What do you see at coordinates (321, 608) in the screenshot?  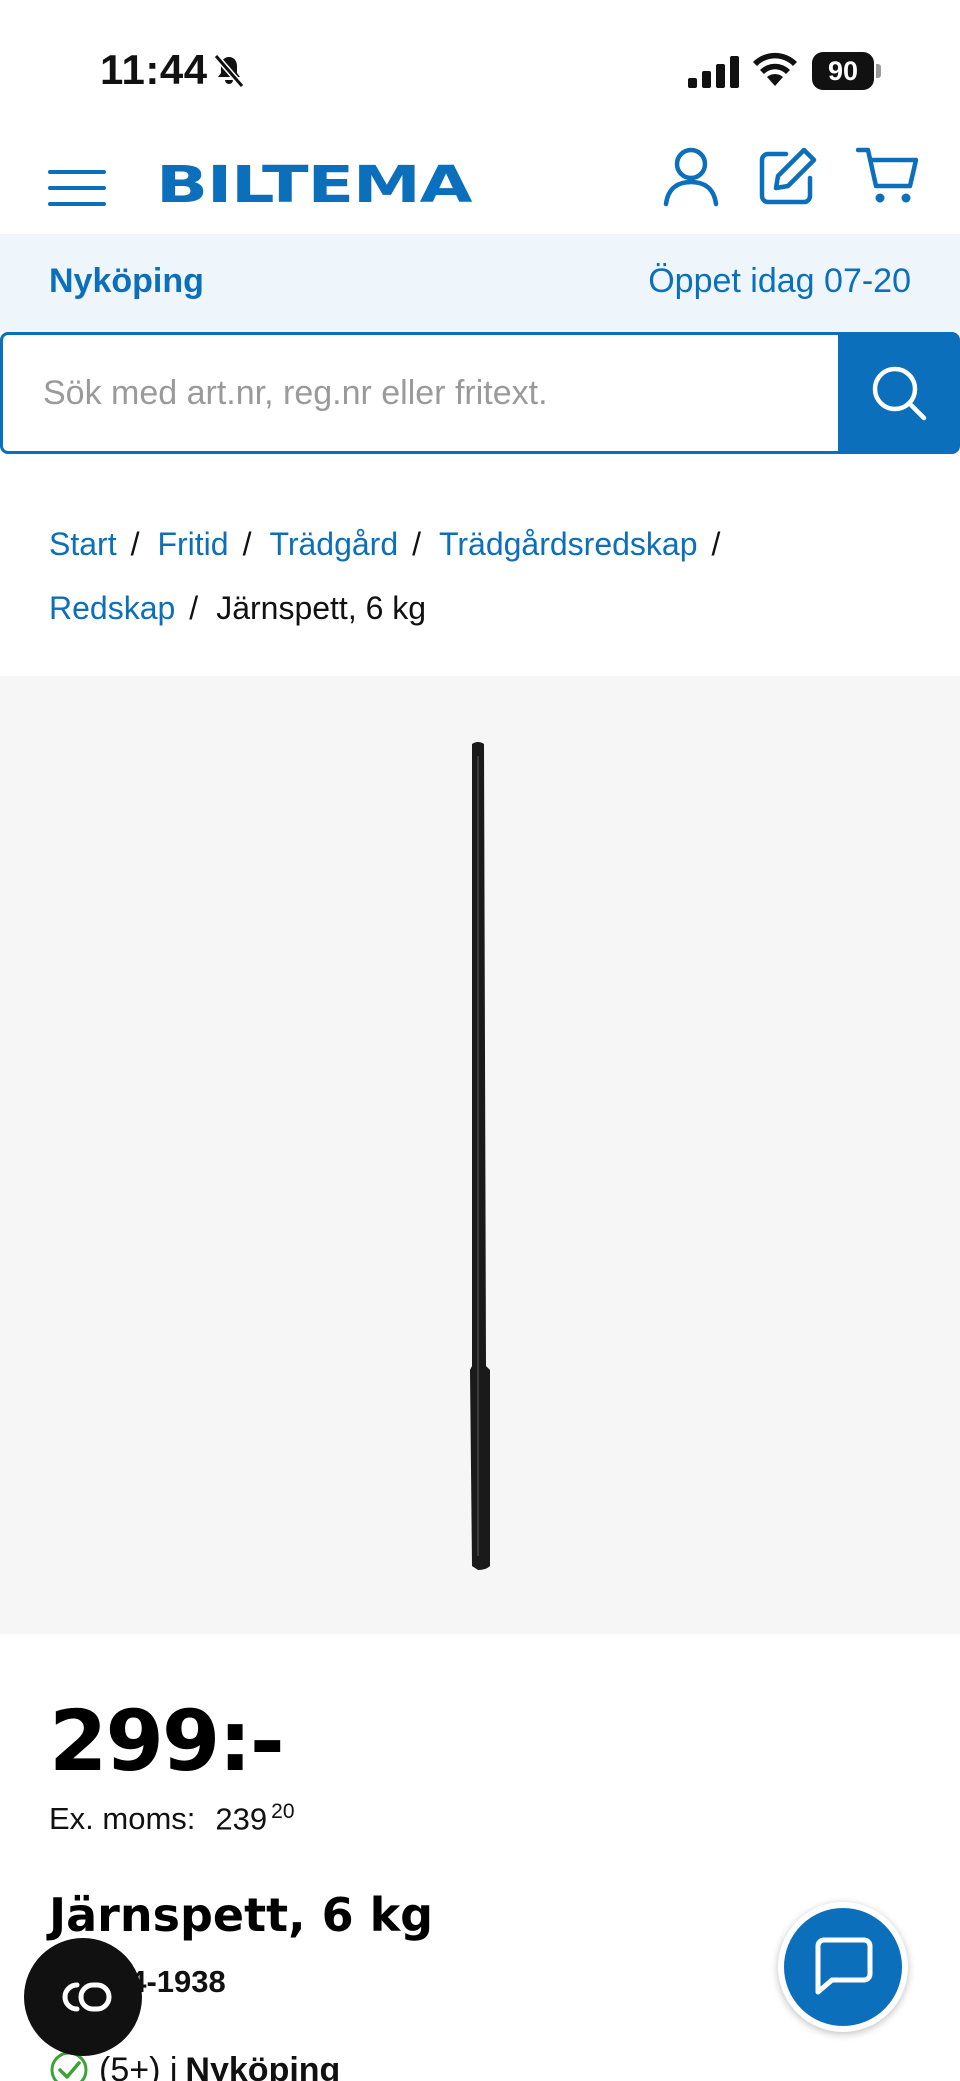 I see `breadcrumb-current: Järnspett, 6 kg` at bounding box center [321, 608].